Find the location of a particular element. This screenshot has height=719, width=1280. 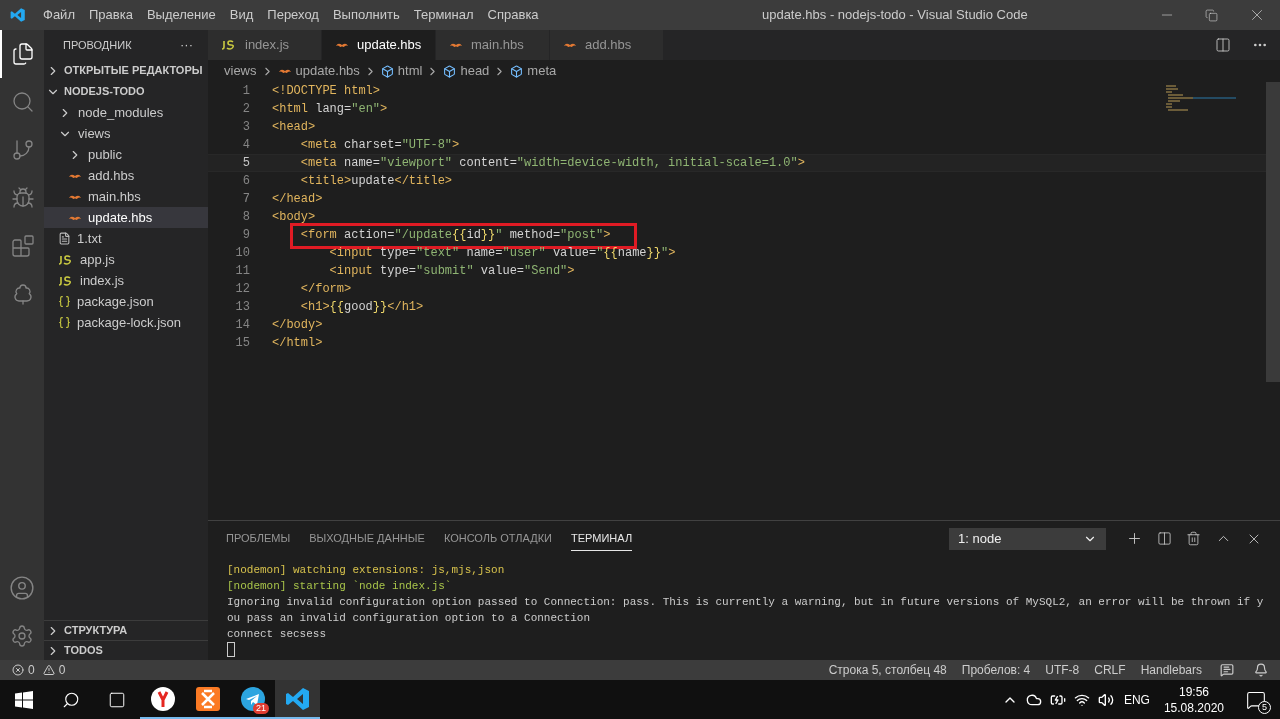

file-tree-item: package-lock.json is located at coordinates (126, 322).